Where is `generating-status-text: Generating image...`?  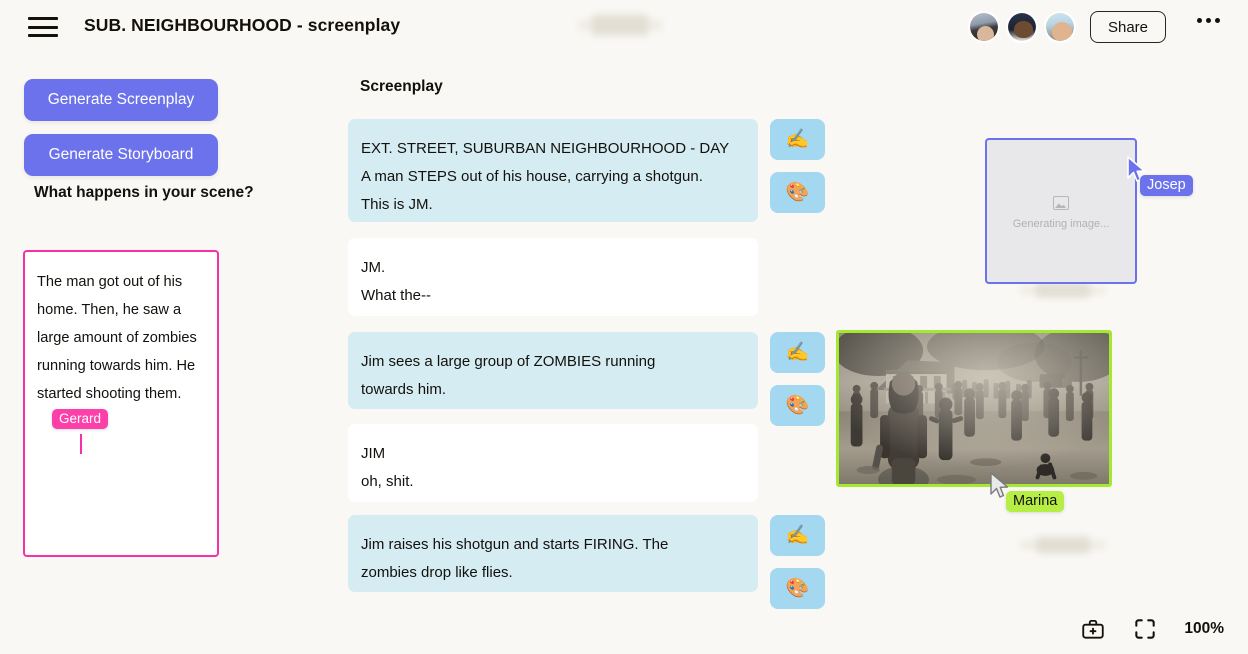 generating-status-text: Generating image... is located at coordinates (1061, 224).